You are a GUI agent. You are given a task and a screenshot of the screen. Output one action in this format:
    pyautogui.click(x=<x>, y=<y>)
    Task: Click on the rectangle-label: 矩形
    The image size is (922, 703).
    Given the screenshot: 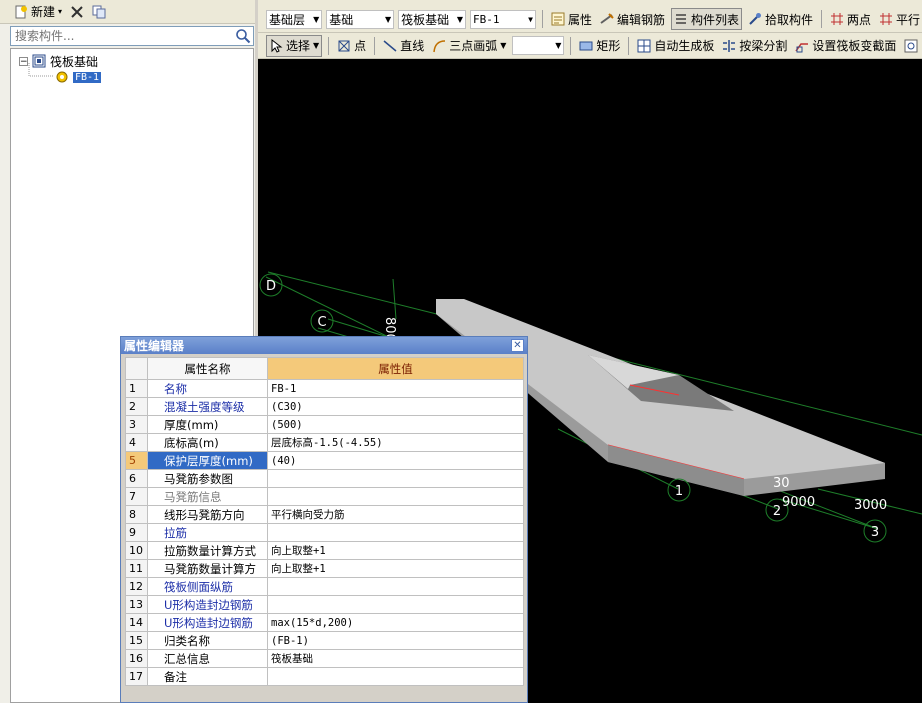 What is the action you would take?
    pyautogui.click(x=608, y=46)
    